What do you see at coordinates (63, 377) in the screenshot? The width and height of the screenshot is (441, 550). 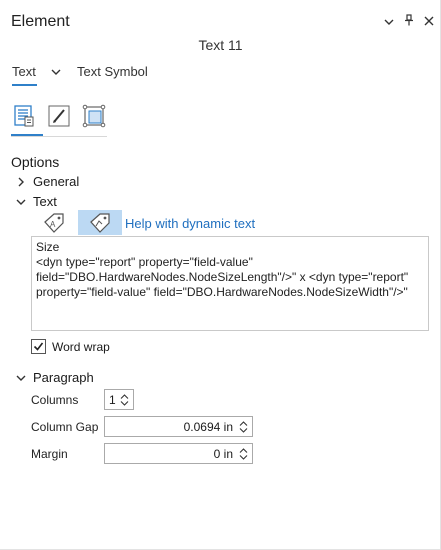 I see `paragraph-label: Paragraph` at bounding box center [63, 377].